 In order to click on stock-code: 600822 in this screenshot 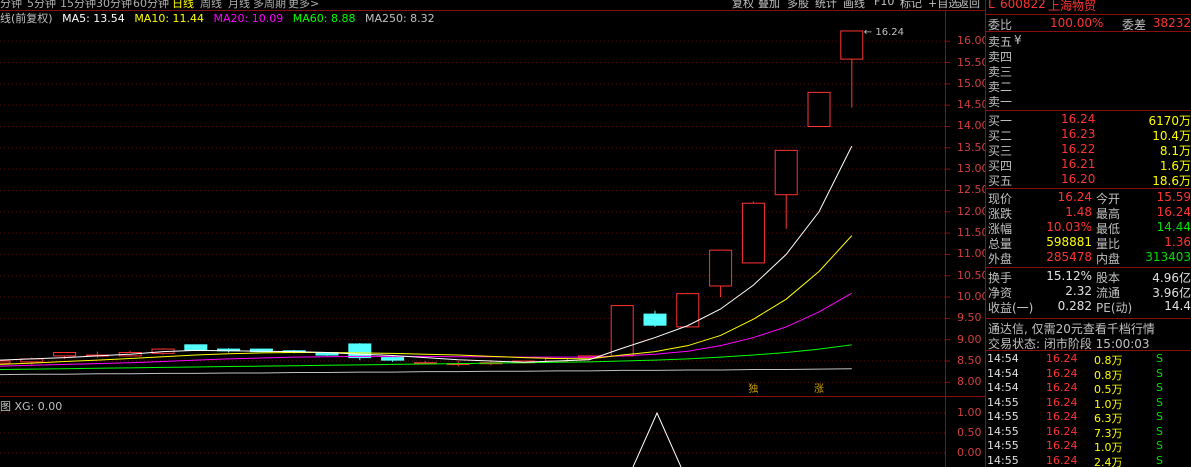, I will do `click(1023, 5)`.